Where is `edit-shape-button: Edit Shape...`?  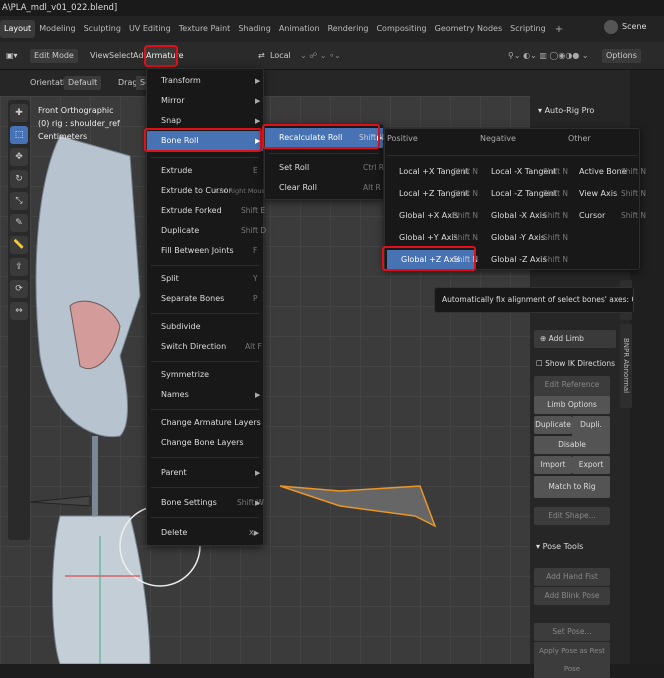 edit-shape-button: Edit Shape... is located at coordinates (572, 516).